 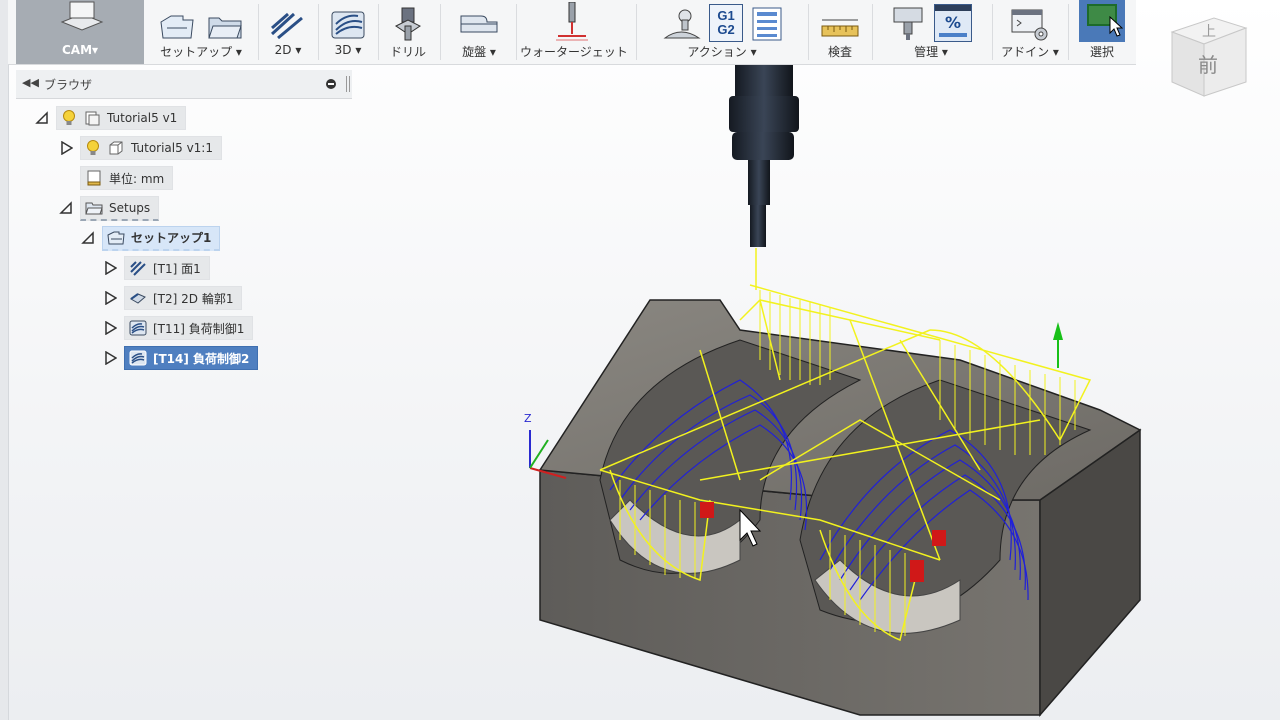 What do you see at coordinates (177, 268) in the screenshot?
I see `tree-node-label: [T1] 面1` at bounding box center [177, 268].